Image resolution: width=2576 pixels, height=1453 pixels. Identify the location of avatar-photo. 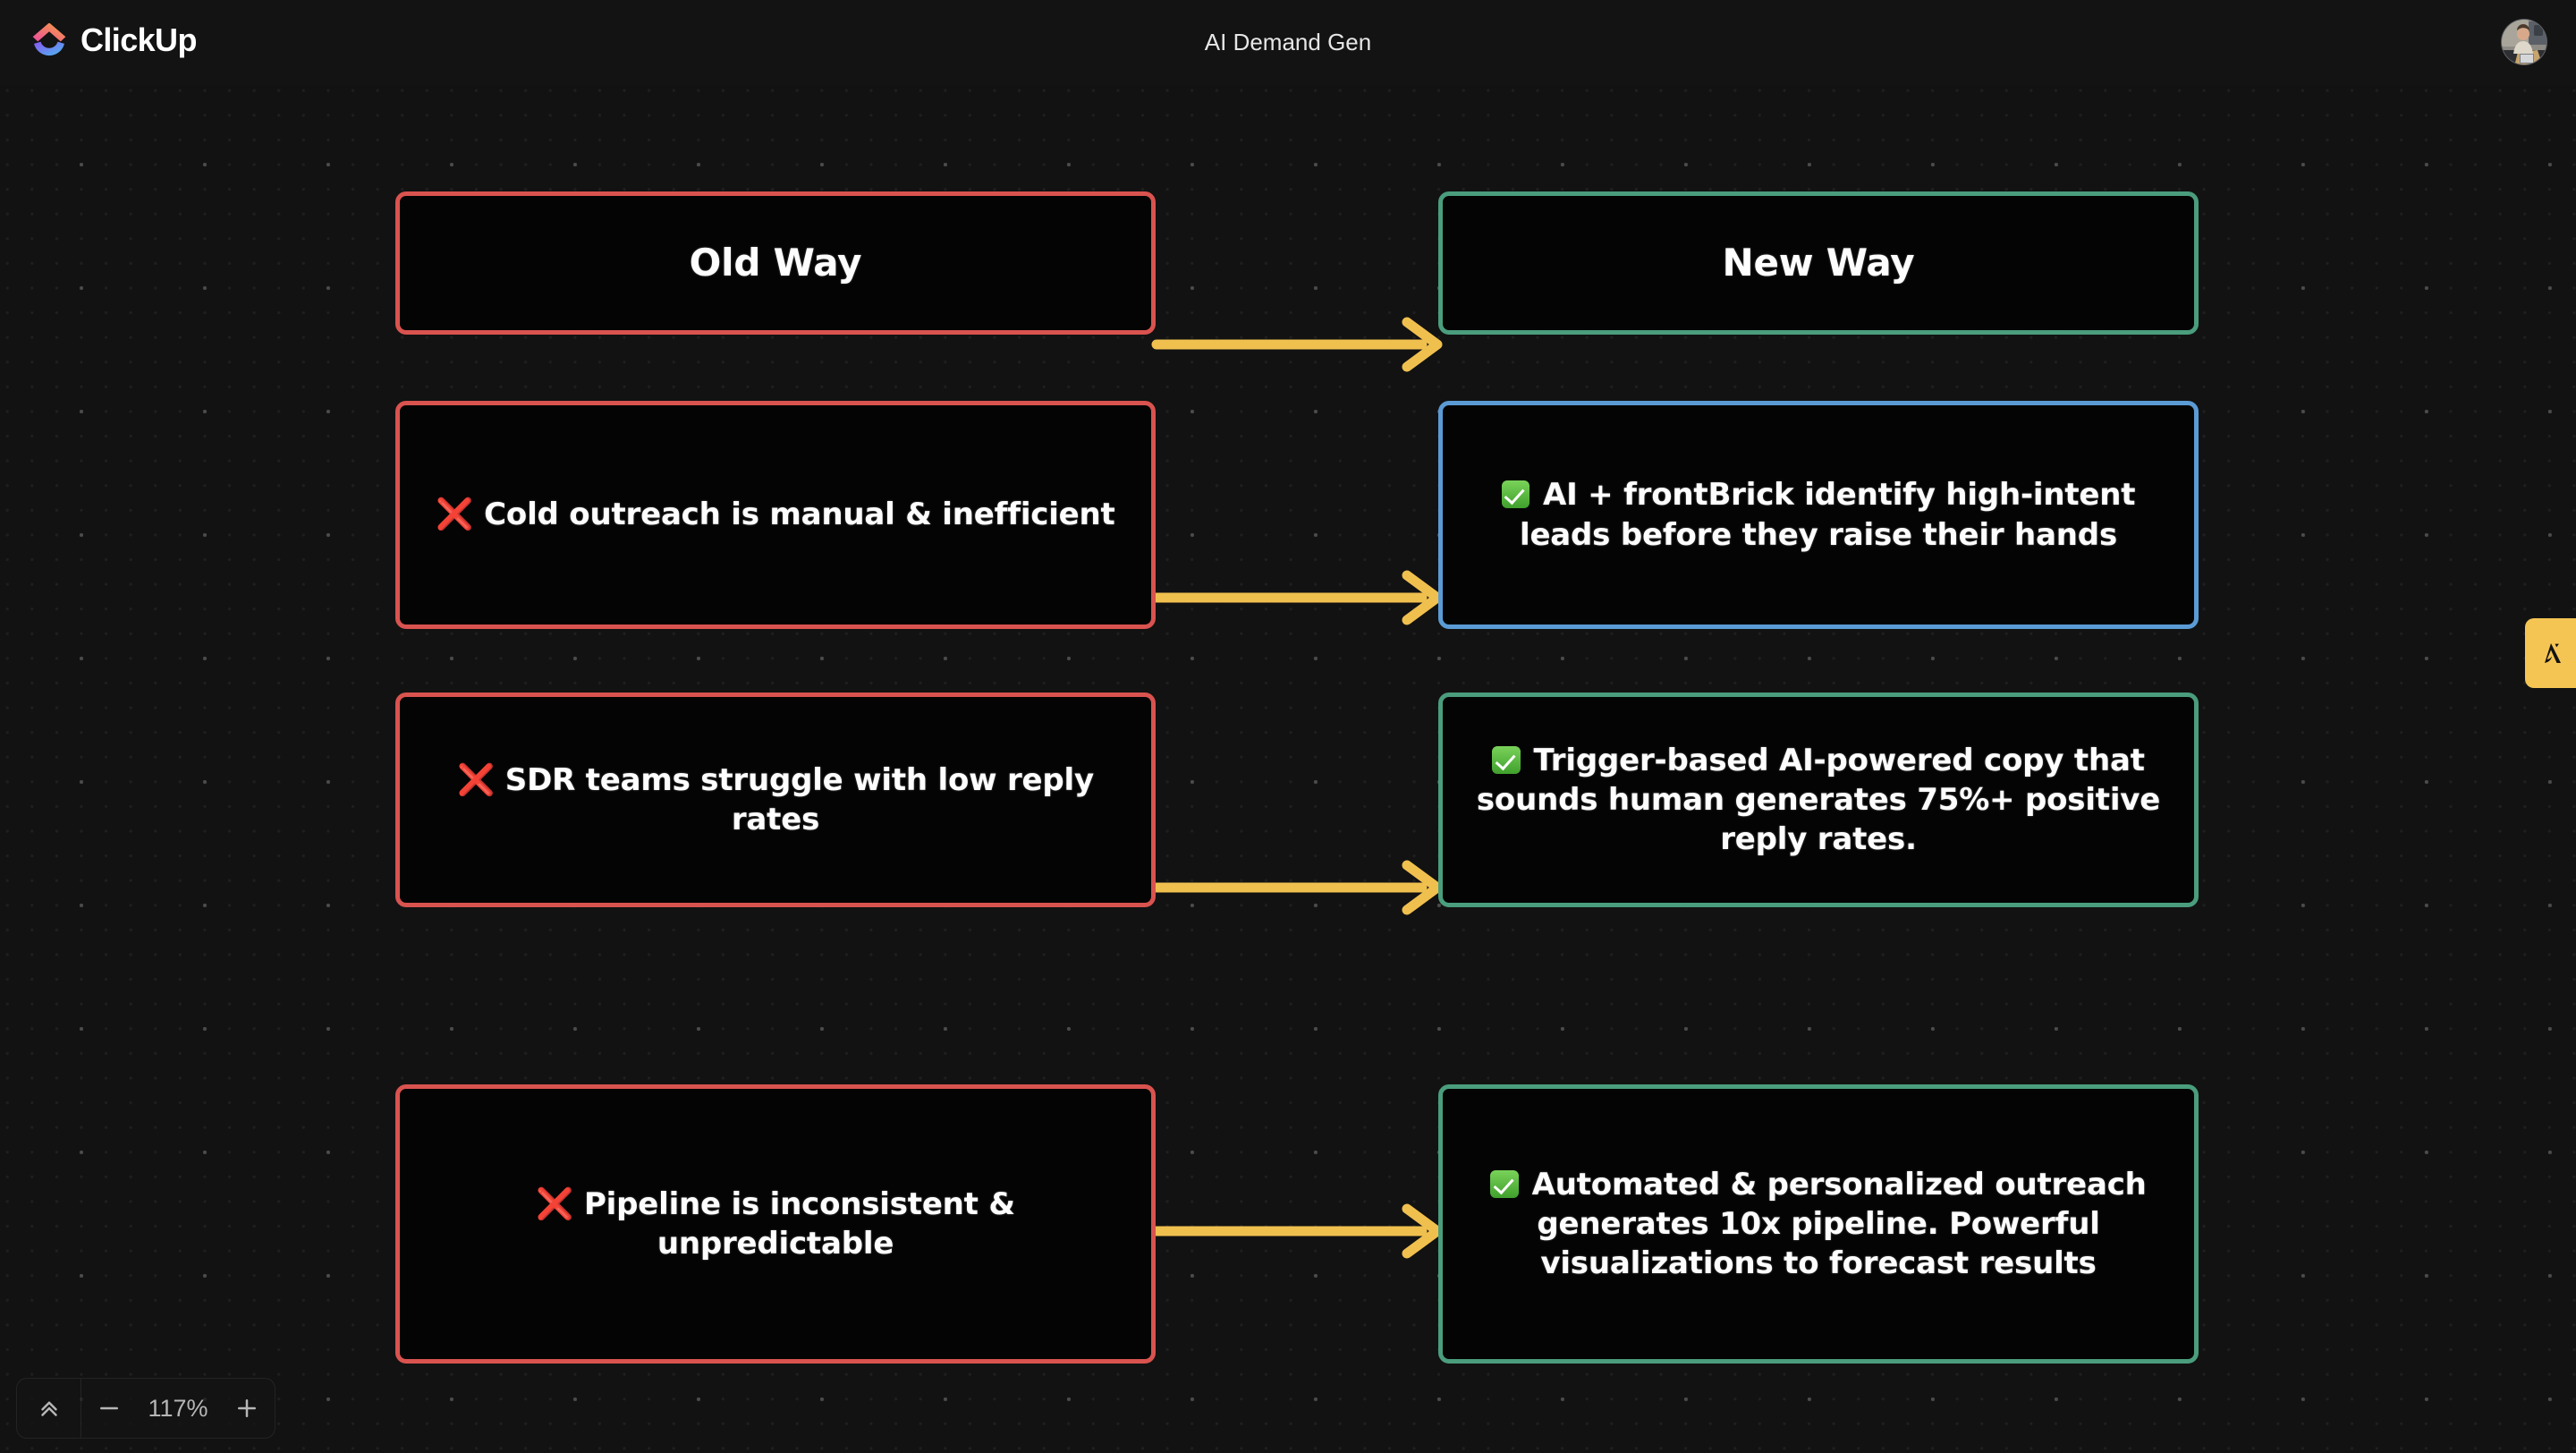
(2524, 42).